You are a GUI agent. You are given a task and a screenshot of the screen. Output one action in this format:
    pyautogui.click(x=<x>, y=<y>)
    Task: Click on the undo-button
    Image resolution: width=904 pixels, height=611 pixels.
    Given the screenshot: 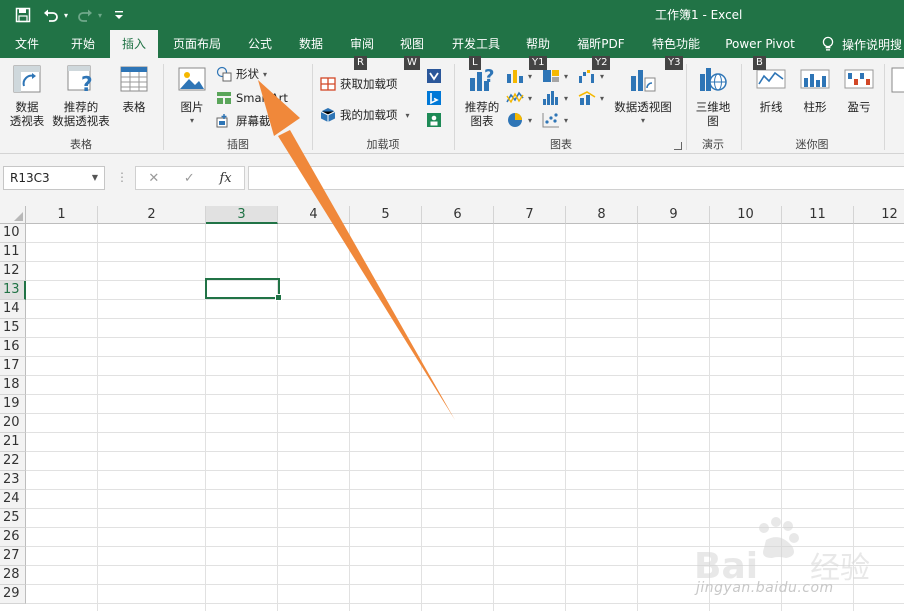 What is the action you would take?
    pyautogui.click(x=51, y=15)
    